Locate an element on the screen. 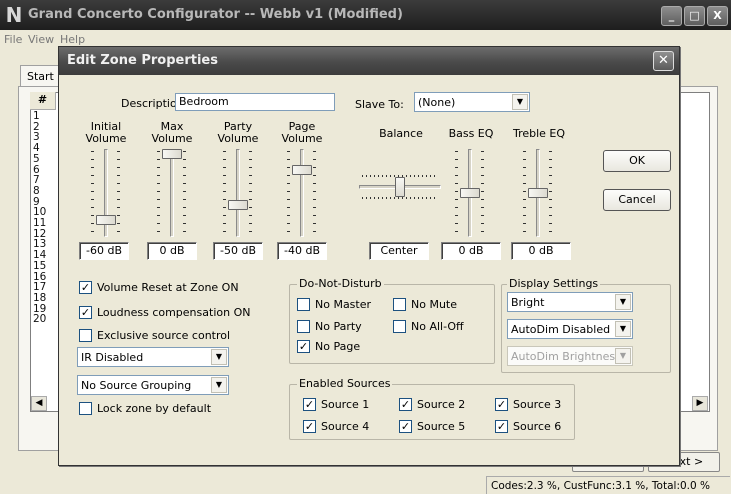 Image resolution: width=731 pixels, height=494 pixels. no-mute-label: No Mute is located at coordinates (434, 304).